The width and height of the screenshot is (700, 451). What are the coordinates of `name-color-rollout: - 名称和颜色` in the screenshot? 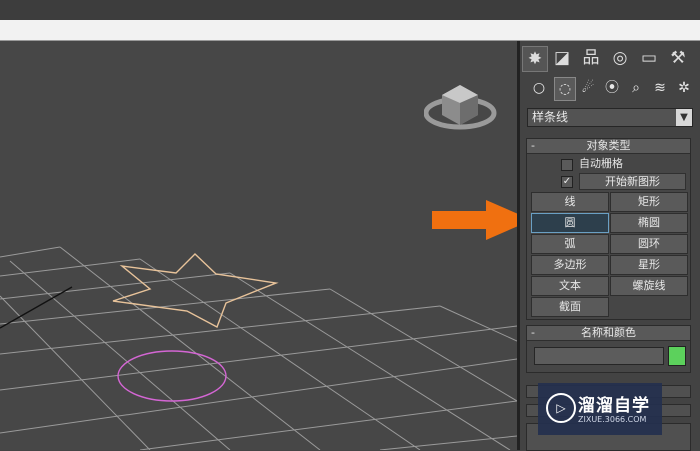 It's located at (608, 349).